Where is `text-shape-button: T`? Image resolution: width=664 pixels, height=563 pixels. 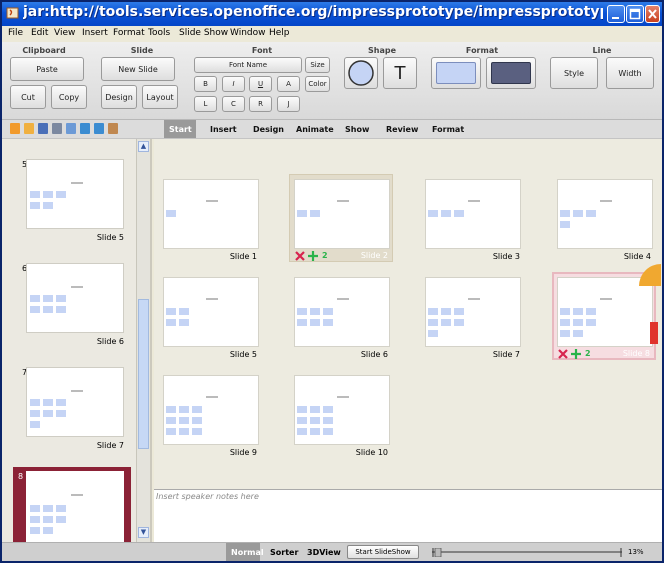 text-shape-button: T is located at coordinates (400, 73).